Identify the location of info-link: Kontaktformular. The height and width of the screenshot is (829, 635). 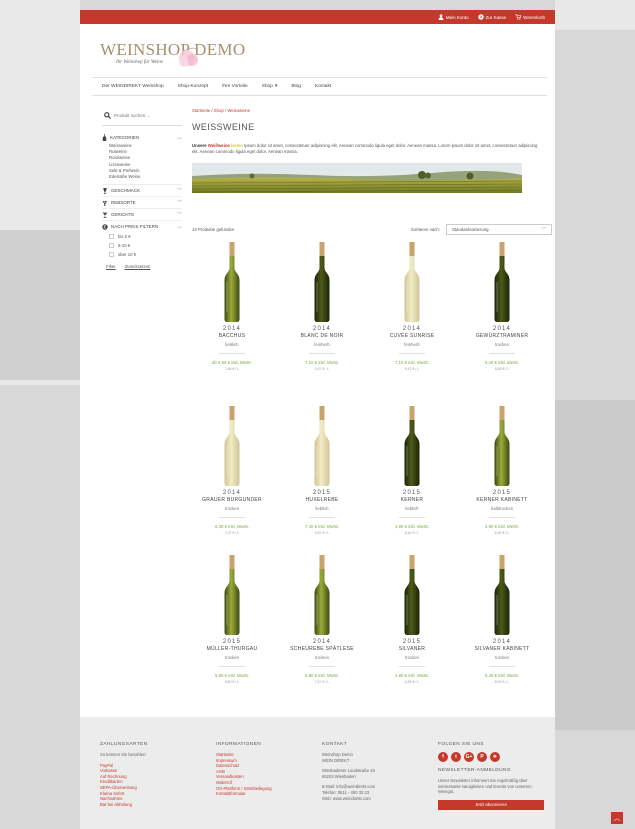
(266, 794).